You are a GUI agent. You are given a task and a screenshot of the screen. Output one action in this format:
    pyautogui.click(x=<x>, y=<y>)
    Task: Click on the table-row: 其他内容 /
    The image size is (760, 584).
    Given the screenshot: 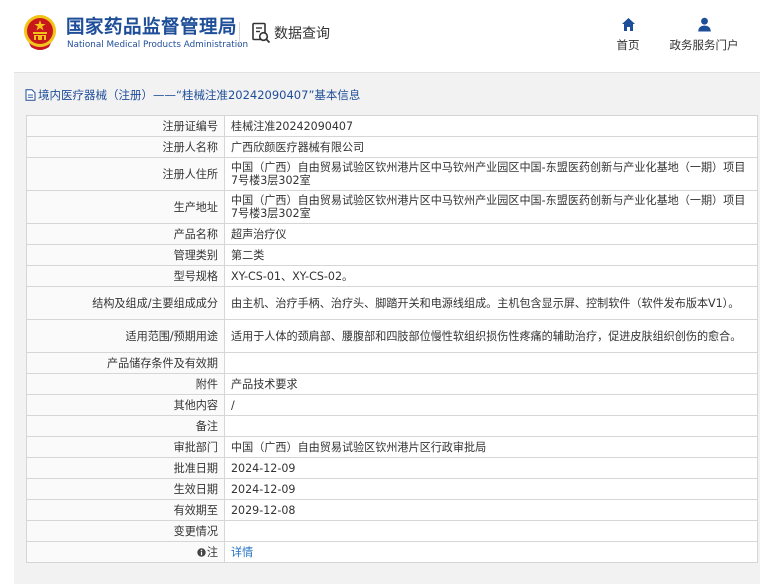 What is the action you would take?
    pyautogui.click(x=392, y=405)
    